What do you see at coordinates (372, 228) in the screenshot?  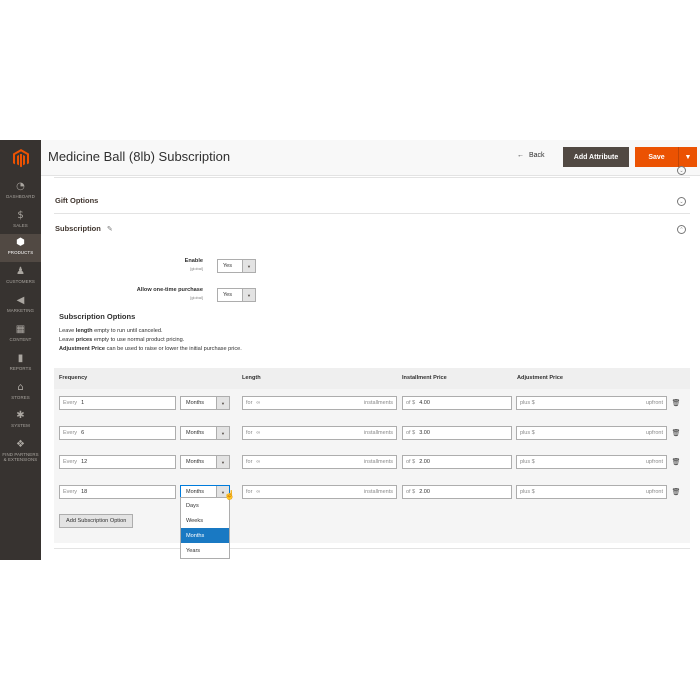 I see `section-subscription: Subscription ✎ ⌃` at bounding box center [372, 228].